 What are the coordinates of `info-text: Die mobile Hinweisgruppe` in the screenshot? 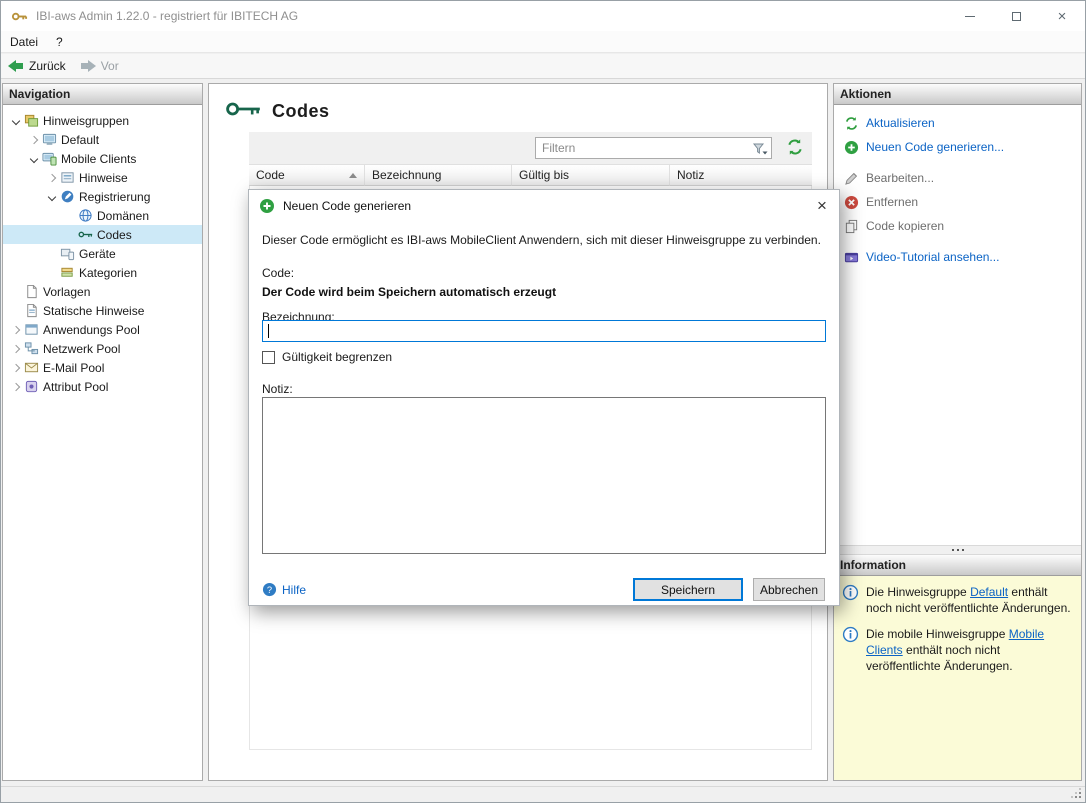 It's located at (937, 634).